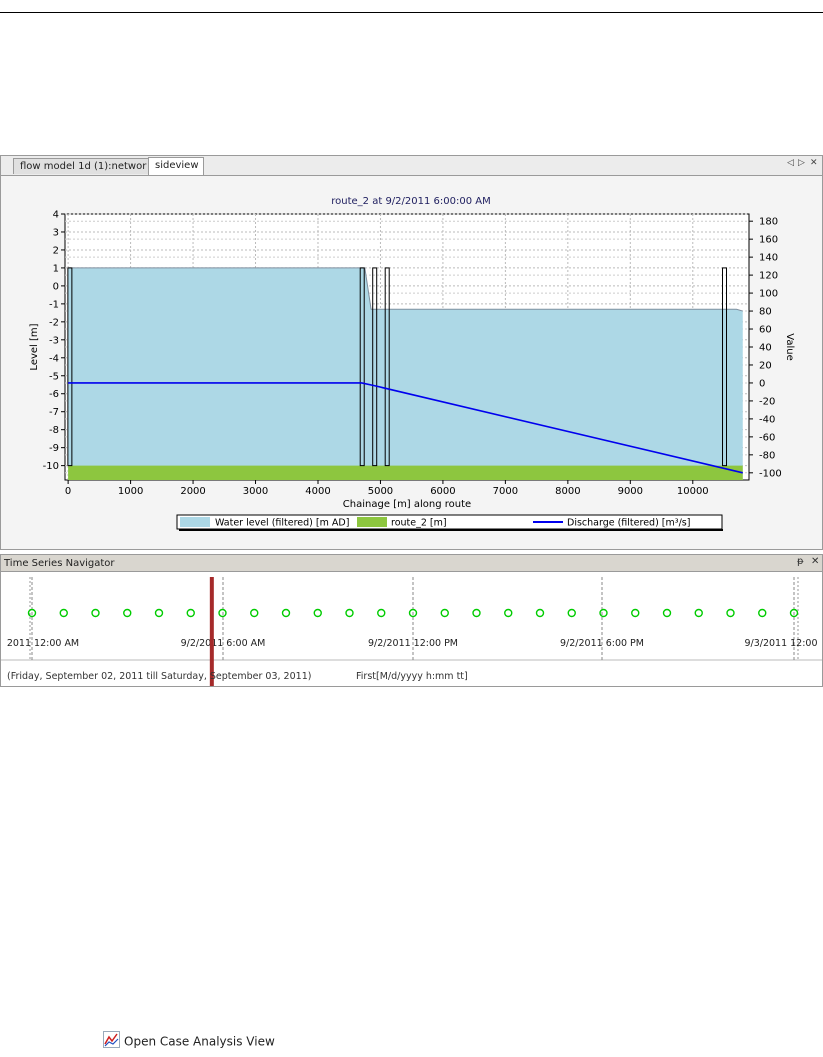  What do you see at coordinates (54, 412) in the screenshot?
I see `y-tick-label: -7` at bounding box center [54, 412].